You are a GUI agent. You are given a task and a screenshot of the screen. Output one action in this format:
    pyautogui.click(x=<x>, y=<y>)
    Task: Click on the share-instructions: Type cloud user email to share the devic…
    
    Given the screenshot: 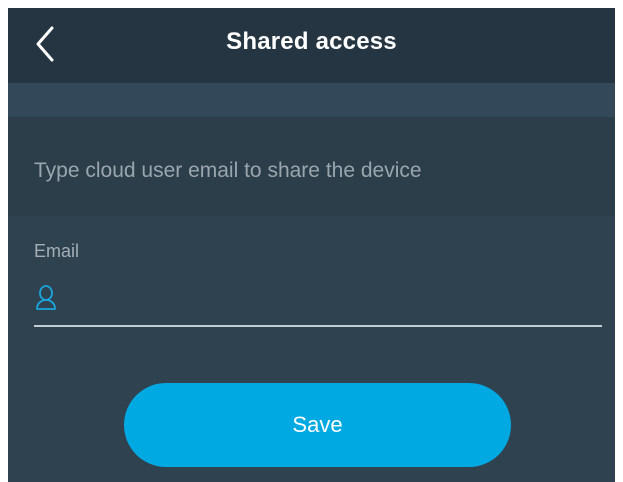 What is the action you would take?
    pyautogui.click(x=228, y=170)
    